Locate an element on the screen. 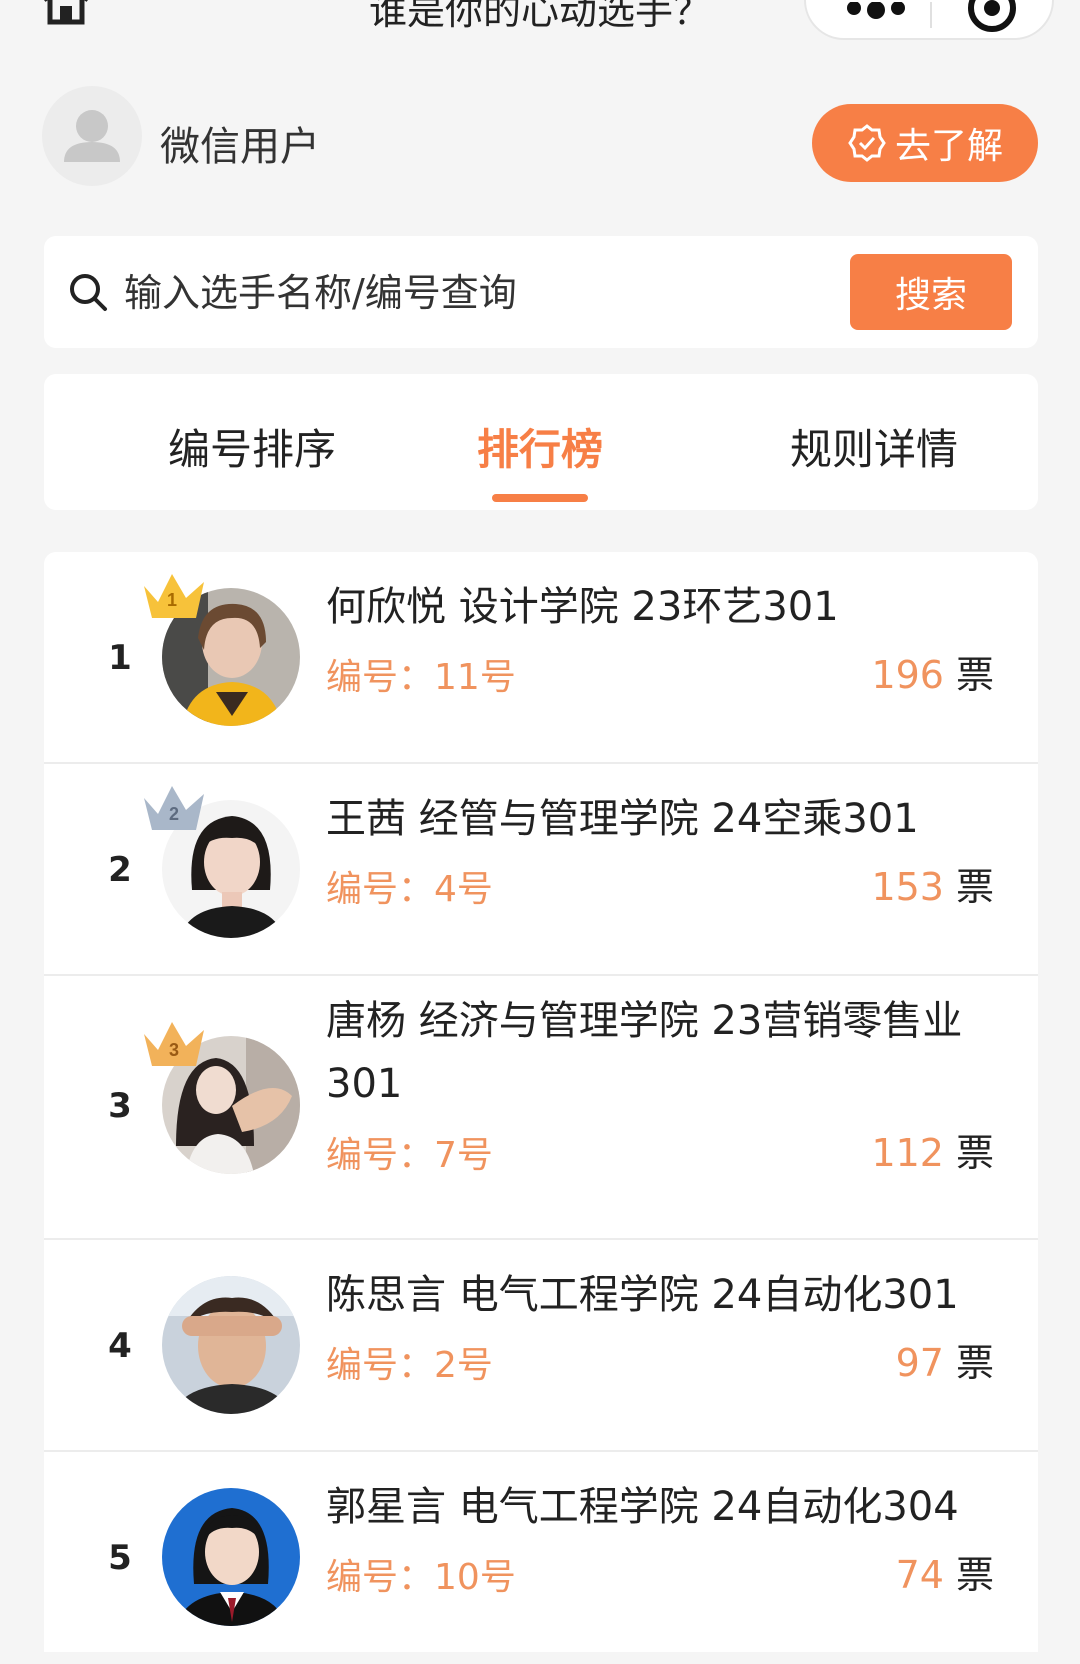  learn-more-label: 去了解 is located at coordinates (948, 146).